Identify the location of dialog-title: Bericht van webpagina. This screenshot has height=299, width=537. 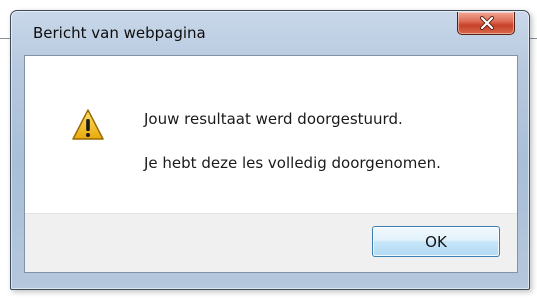
(119, 33).